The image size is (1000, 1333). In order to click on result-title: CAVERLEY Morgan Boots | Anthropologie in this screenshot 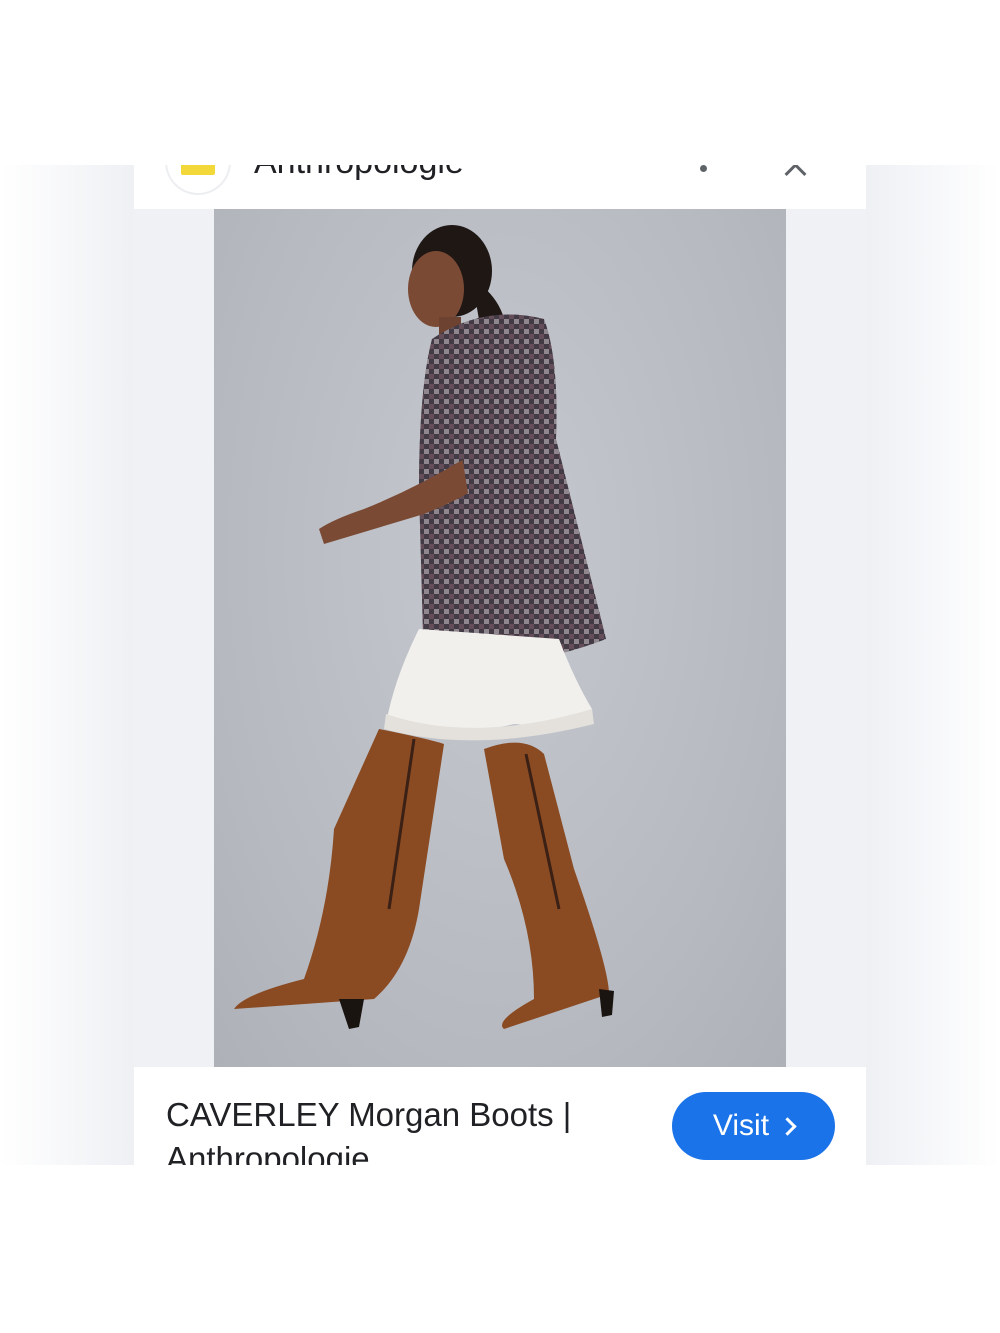, I will do `click(391, 1129)`.